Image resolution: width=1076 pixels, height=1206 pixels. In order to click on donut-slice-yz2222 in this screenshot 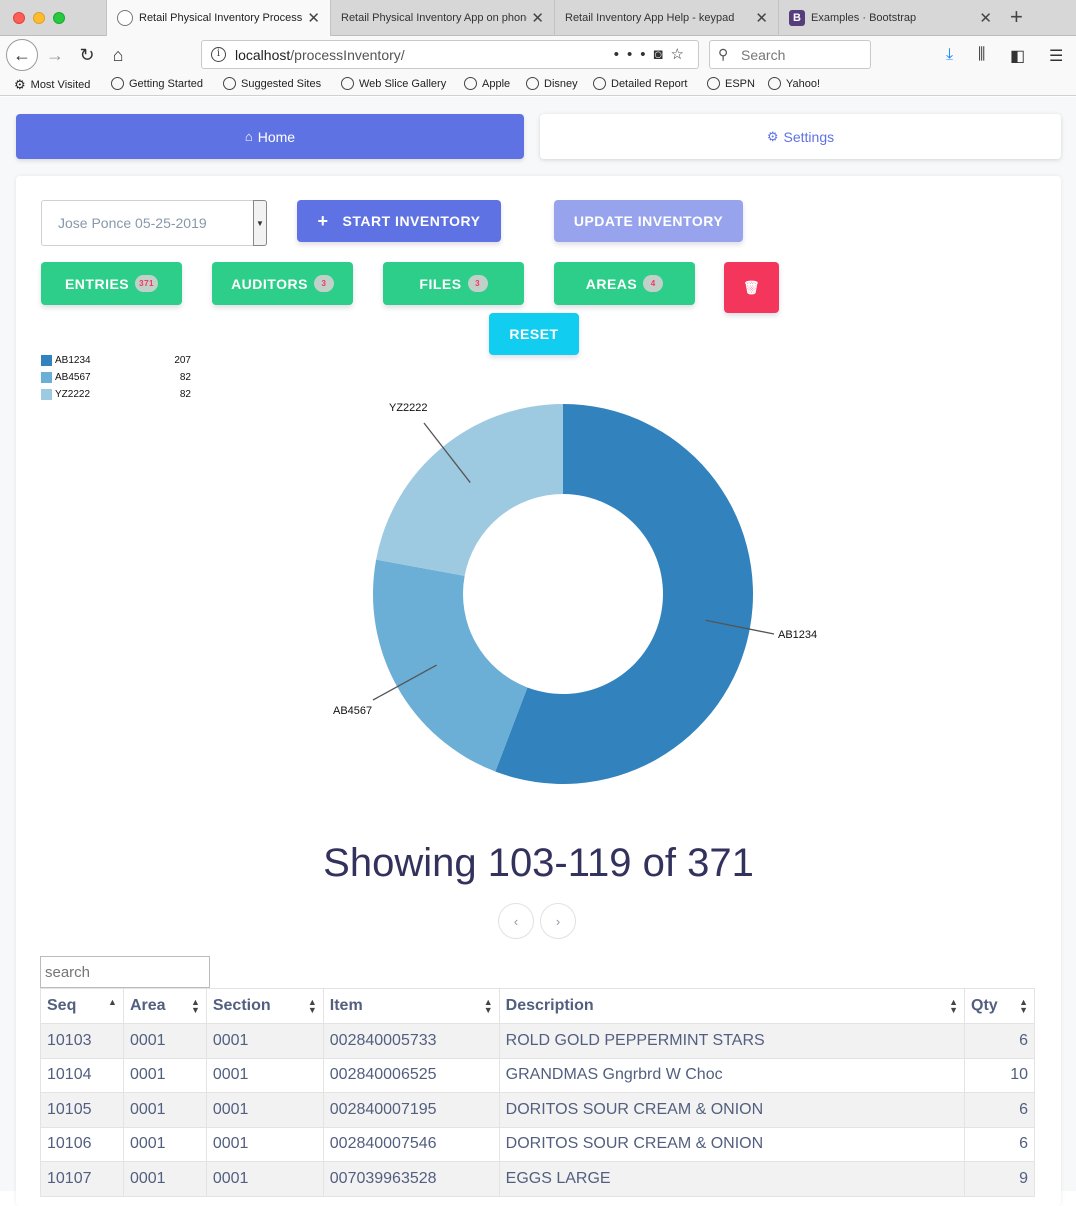, I will do `click(469, 490)`.